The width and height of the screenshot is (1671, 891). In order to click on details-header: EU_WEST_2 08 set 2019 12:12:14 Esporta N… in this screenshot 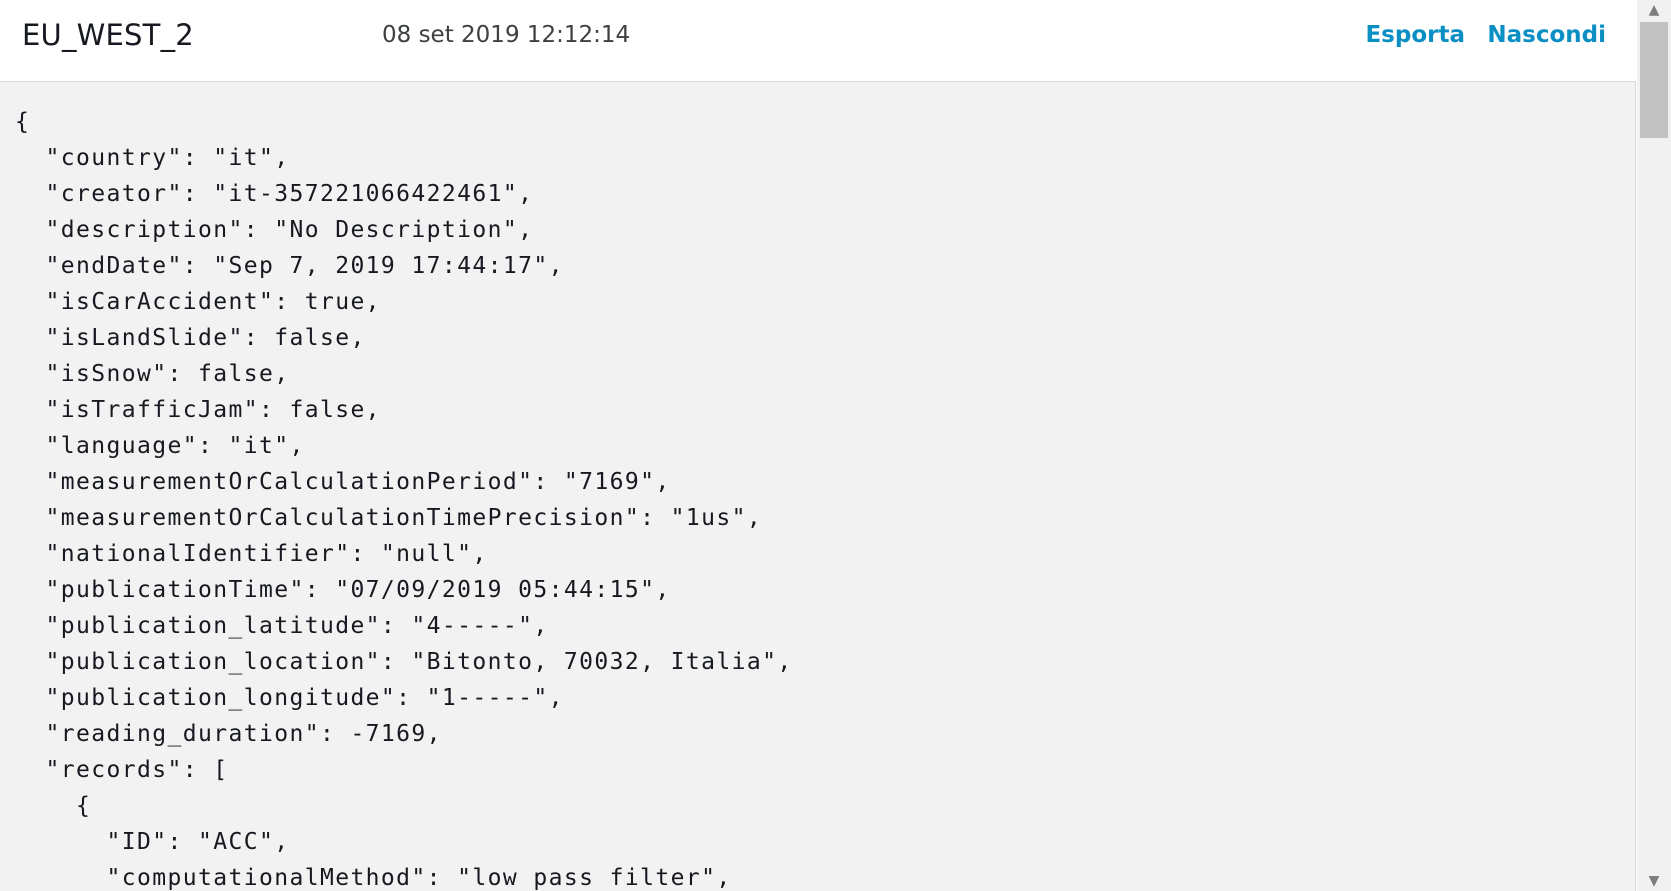, I will do `click(818, 41)`.